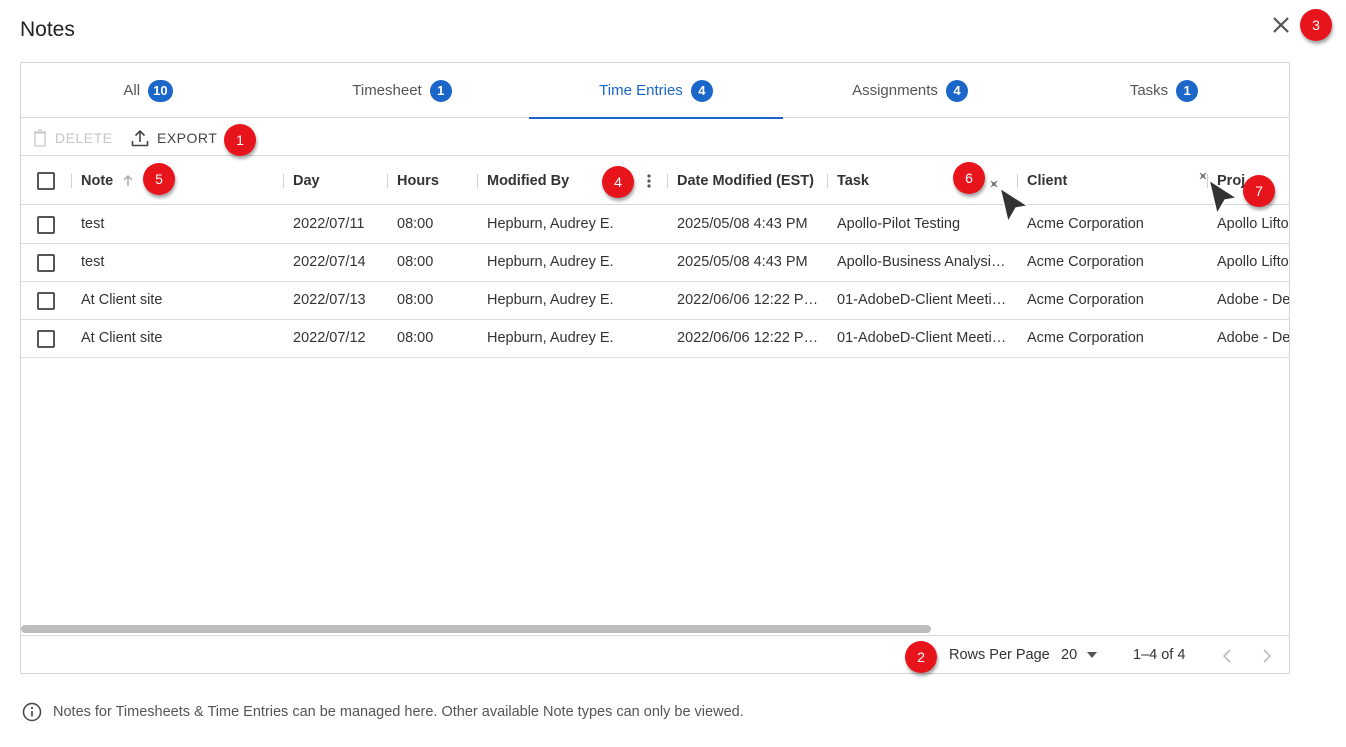 This screenshot has height=747, width=1346. I want to click on cell-day: 2022/07/11, so click(329, 224).